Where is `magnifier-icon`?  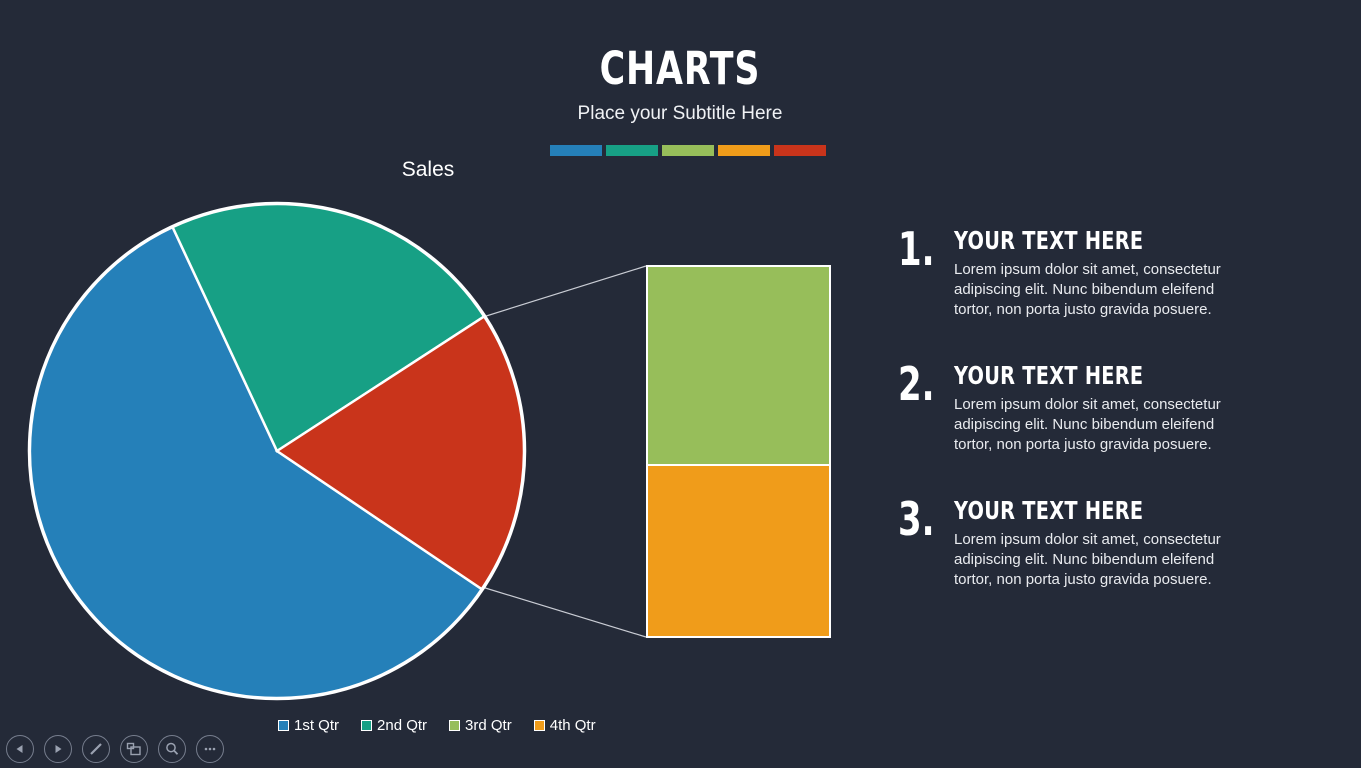 magnifier-icon is located at coordinates (172, 748).